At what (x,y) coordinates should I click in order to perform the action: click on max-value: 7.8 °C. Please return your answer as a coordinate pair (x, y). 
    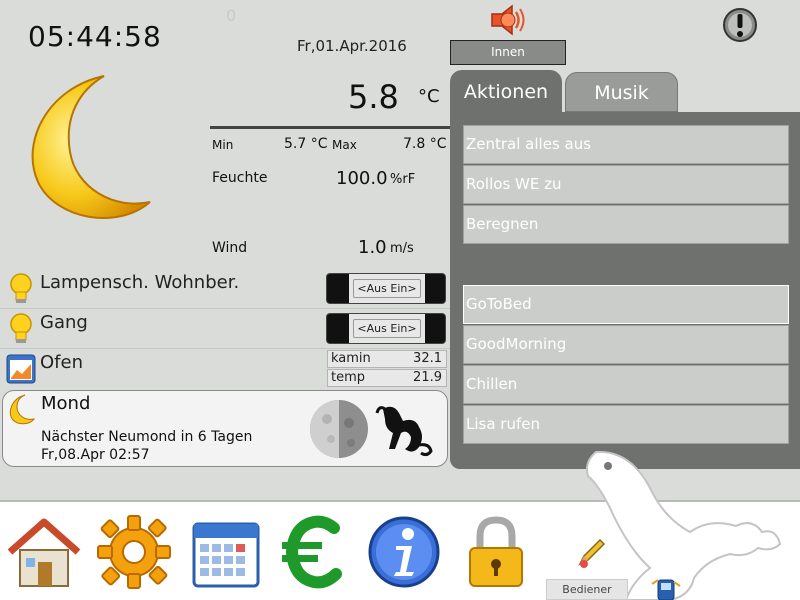
    Looking at the image, I should click on (425, 144).